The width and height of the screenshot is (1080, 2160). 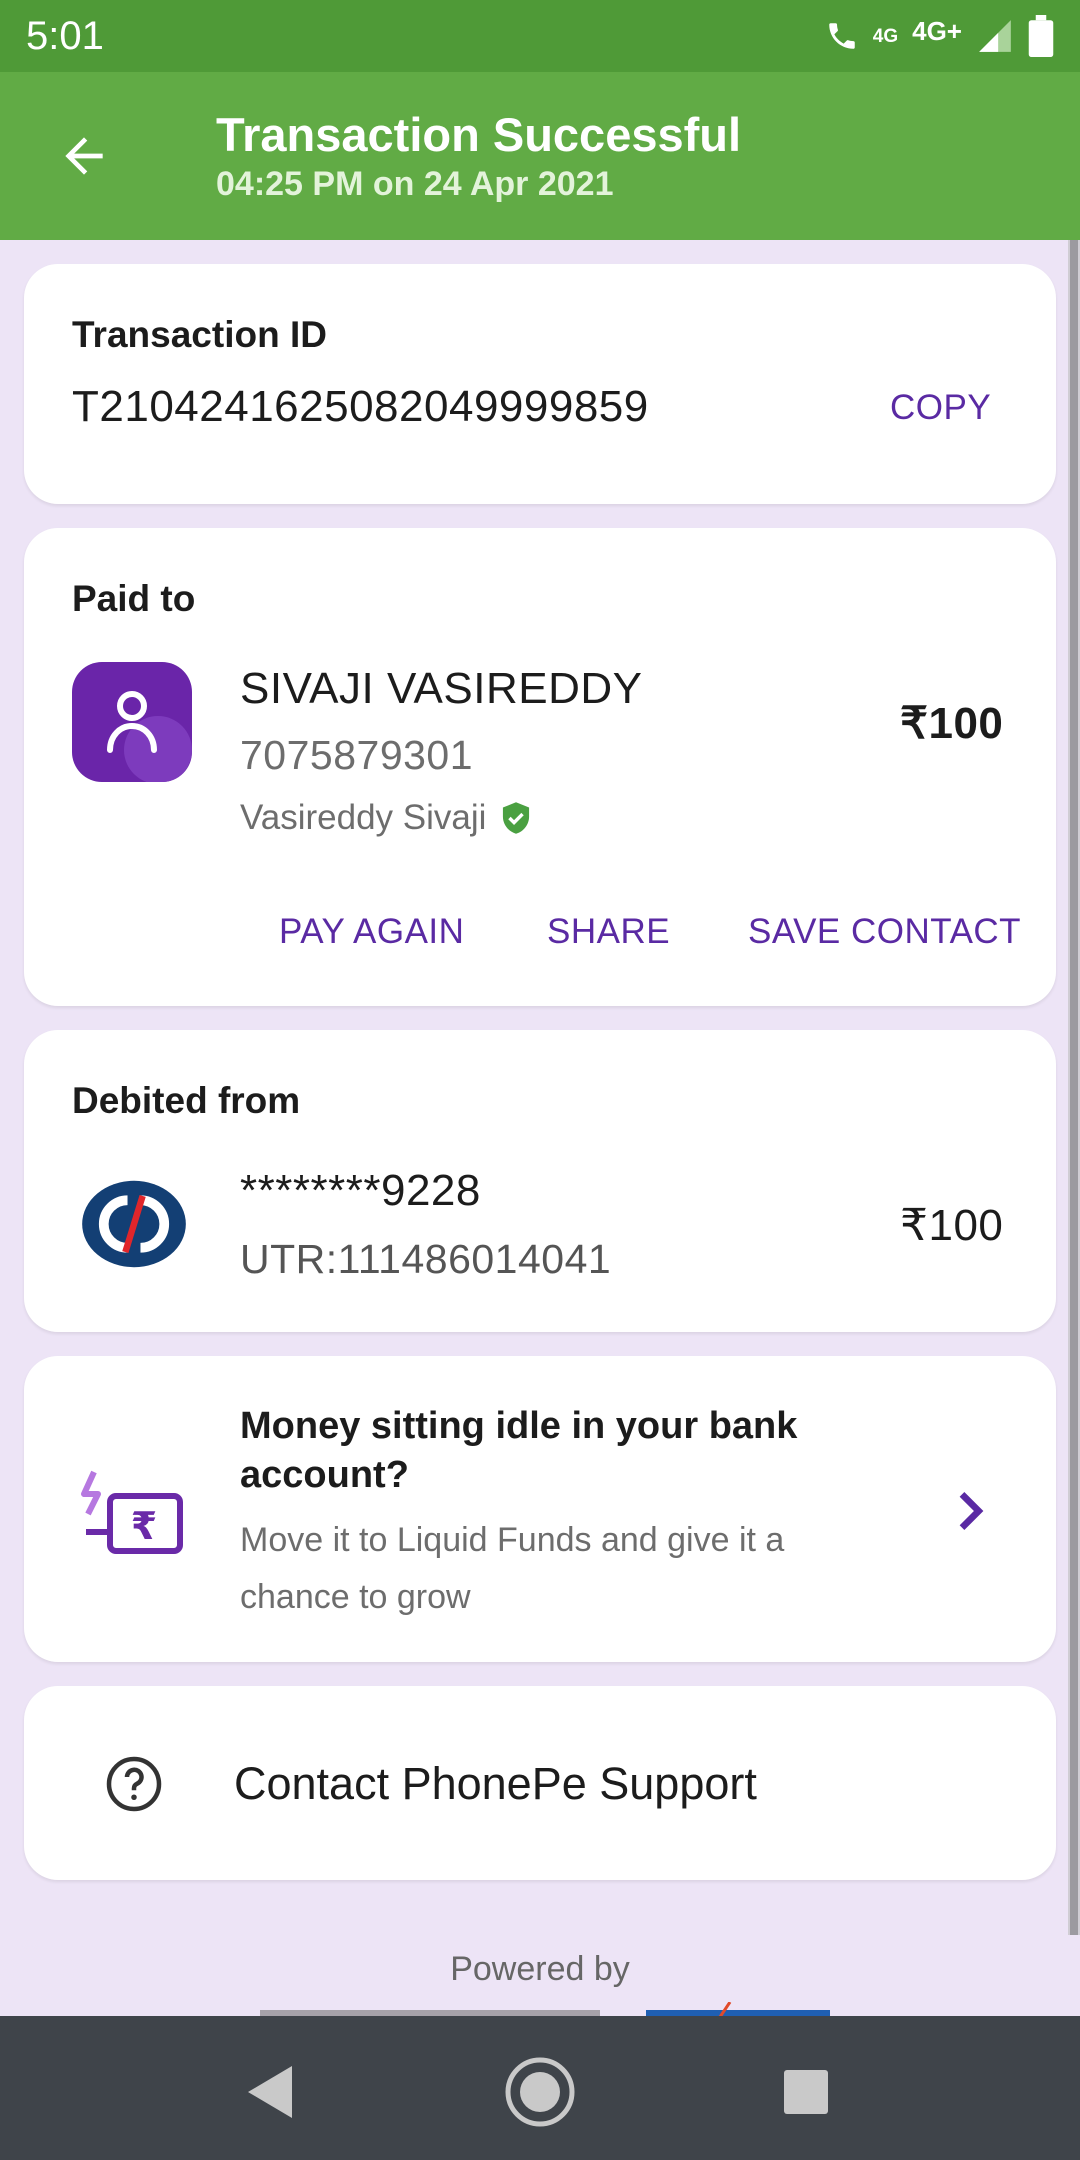 I want to click on payee-amount: ₹100, so click(x=952, y=723).